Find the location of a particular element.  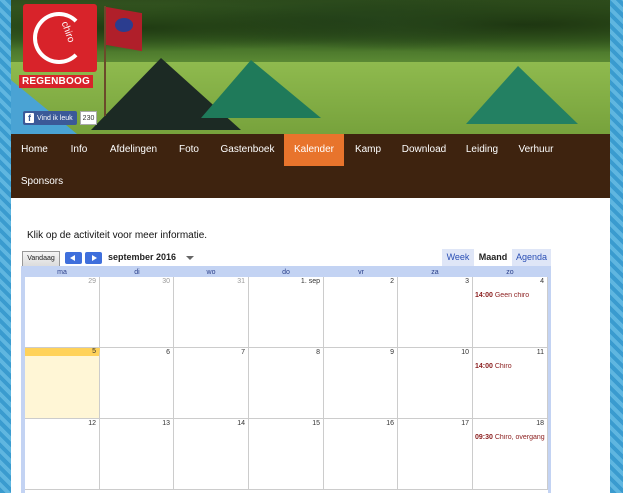

chevron-down-icon is located at coordinates (190, 258).